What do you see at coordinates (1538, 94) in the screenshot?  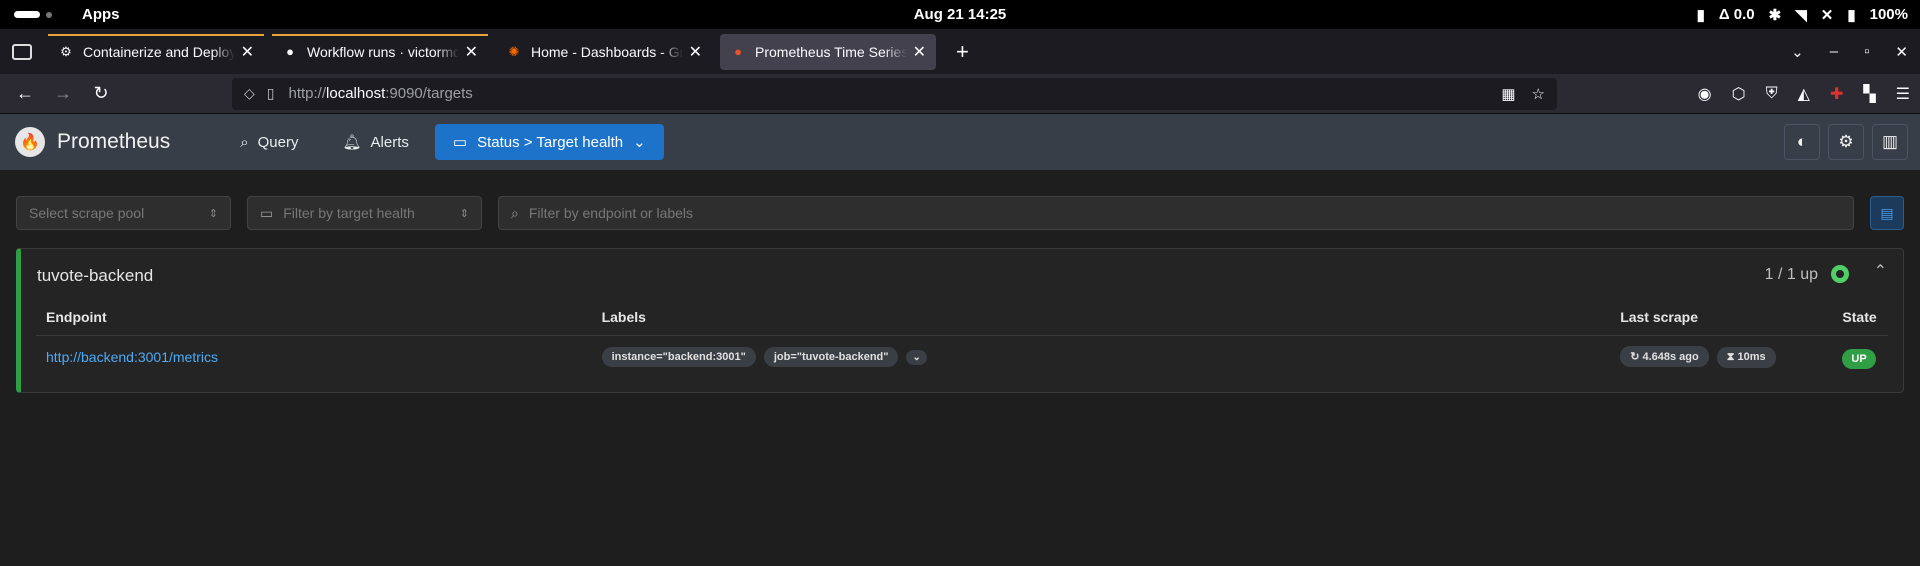 I see `bookmark-star-icon: ☆` at bounding box center [1538, 94].